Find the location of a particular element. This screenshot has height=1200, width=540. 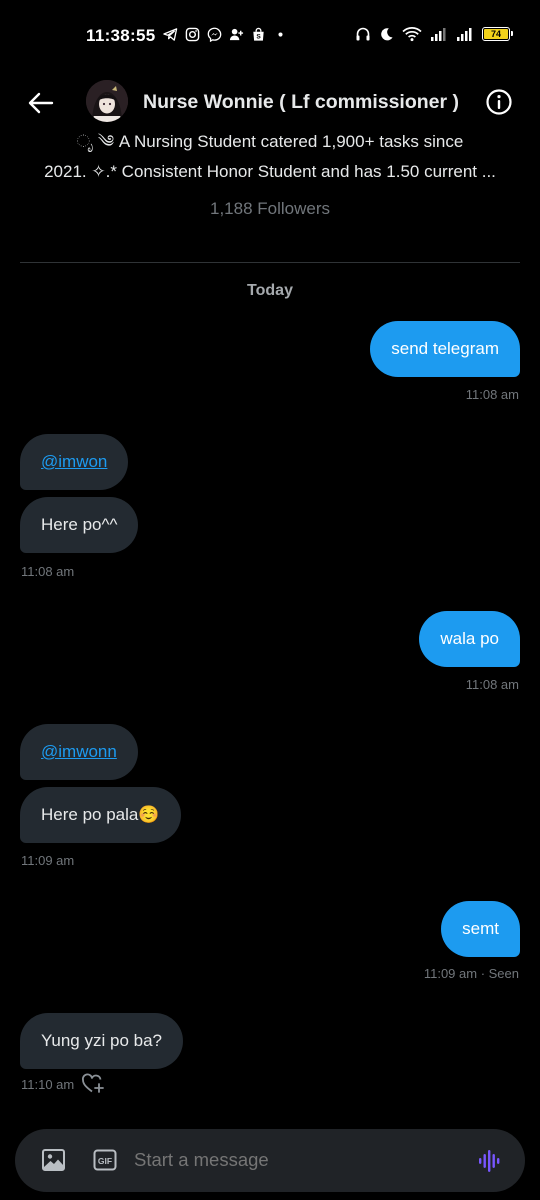

back-button is located at coordinates (41, 103).